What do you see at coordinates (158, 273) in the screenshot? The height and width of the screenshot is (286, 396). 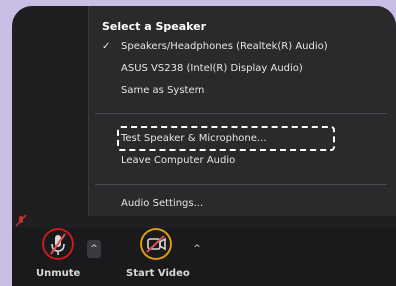 I see `start-video-label: Start Video` at bounding box center [158, 273].